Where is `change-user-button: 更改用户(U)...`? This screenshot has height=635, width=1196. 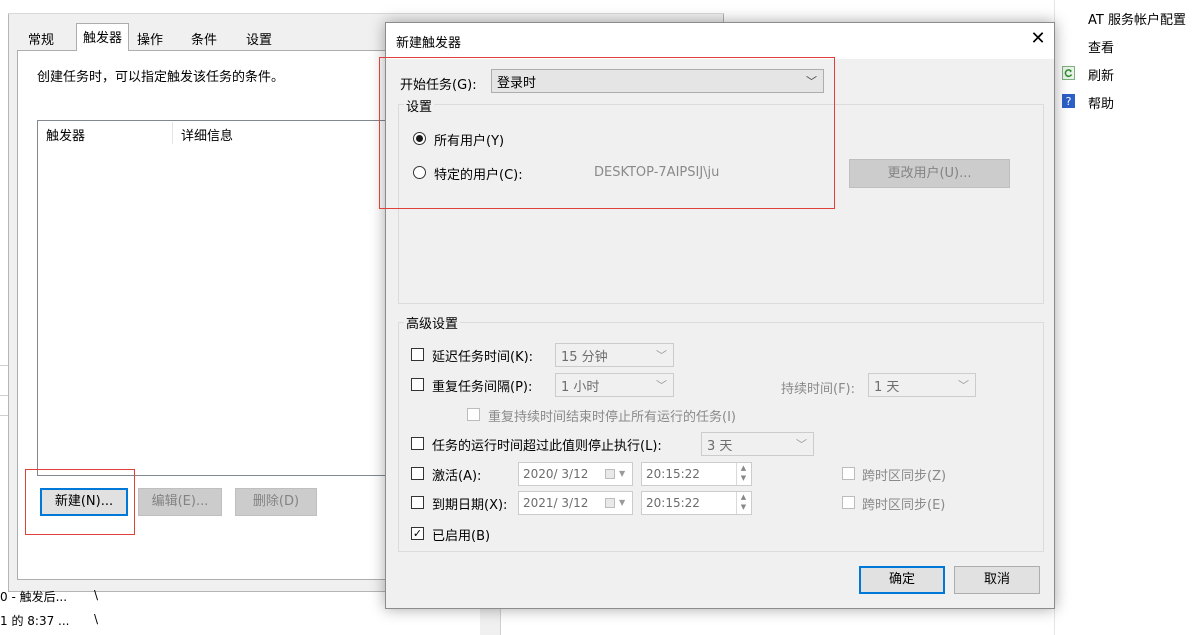 change-user-button: 更改用户(U)... is located at coordinates (929, 173).